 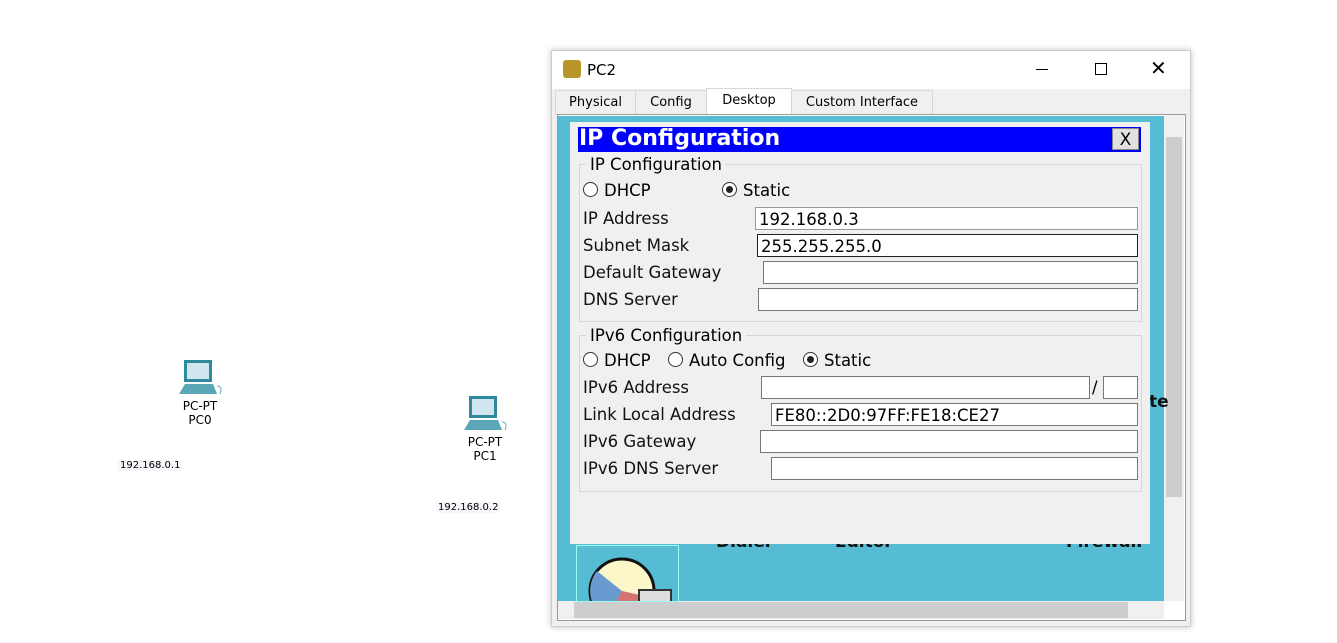 What do you see at coordinates (572, 69) in the screenshot?
I see `app-icon` at bounding box center [572, 69].